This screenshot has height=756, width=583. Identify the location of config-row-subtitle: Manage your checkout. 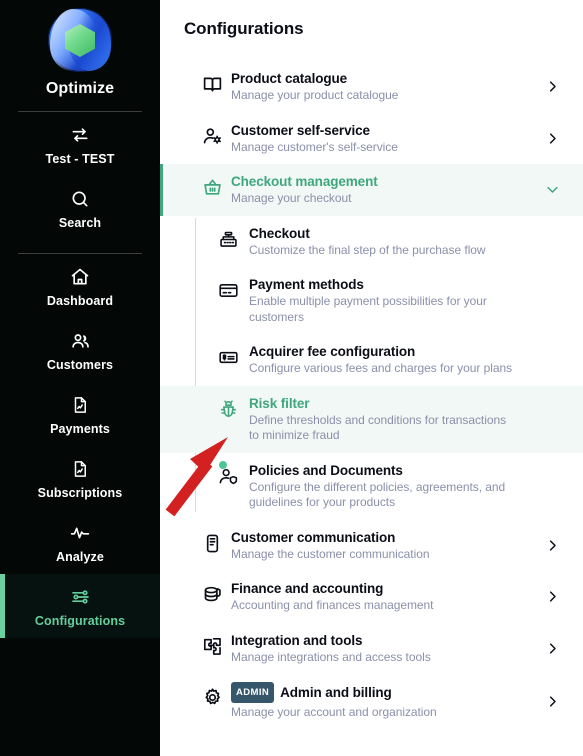
(291, 198).